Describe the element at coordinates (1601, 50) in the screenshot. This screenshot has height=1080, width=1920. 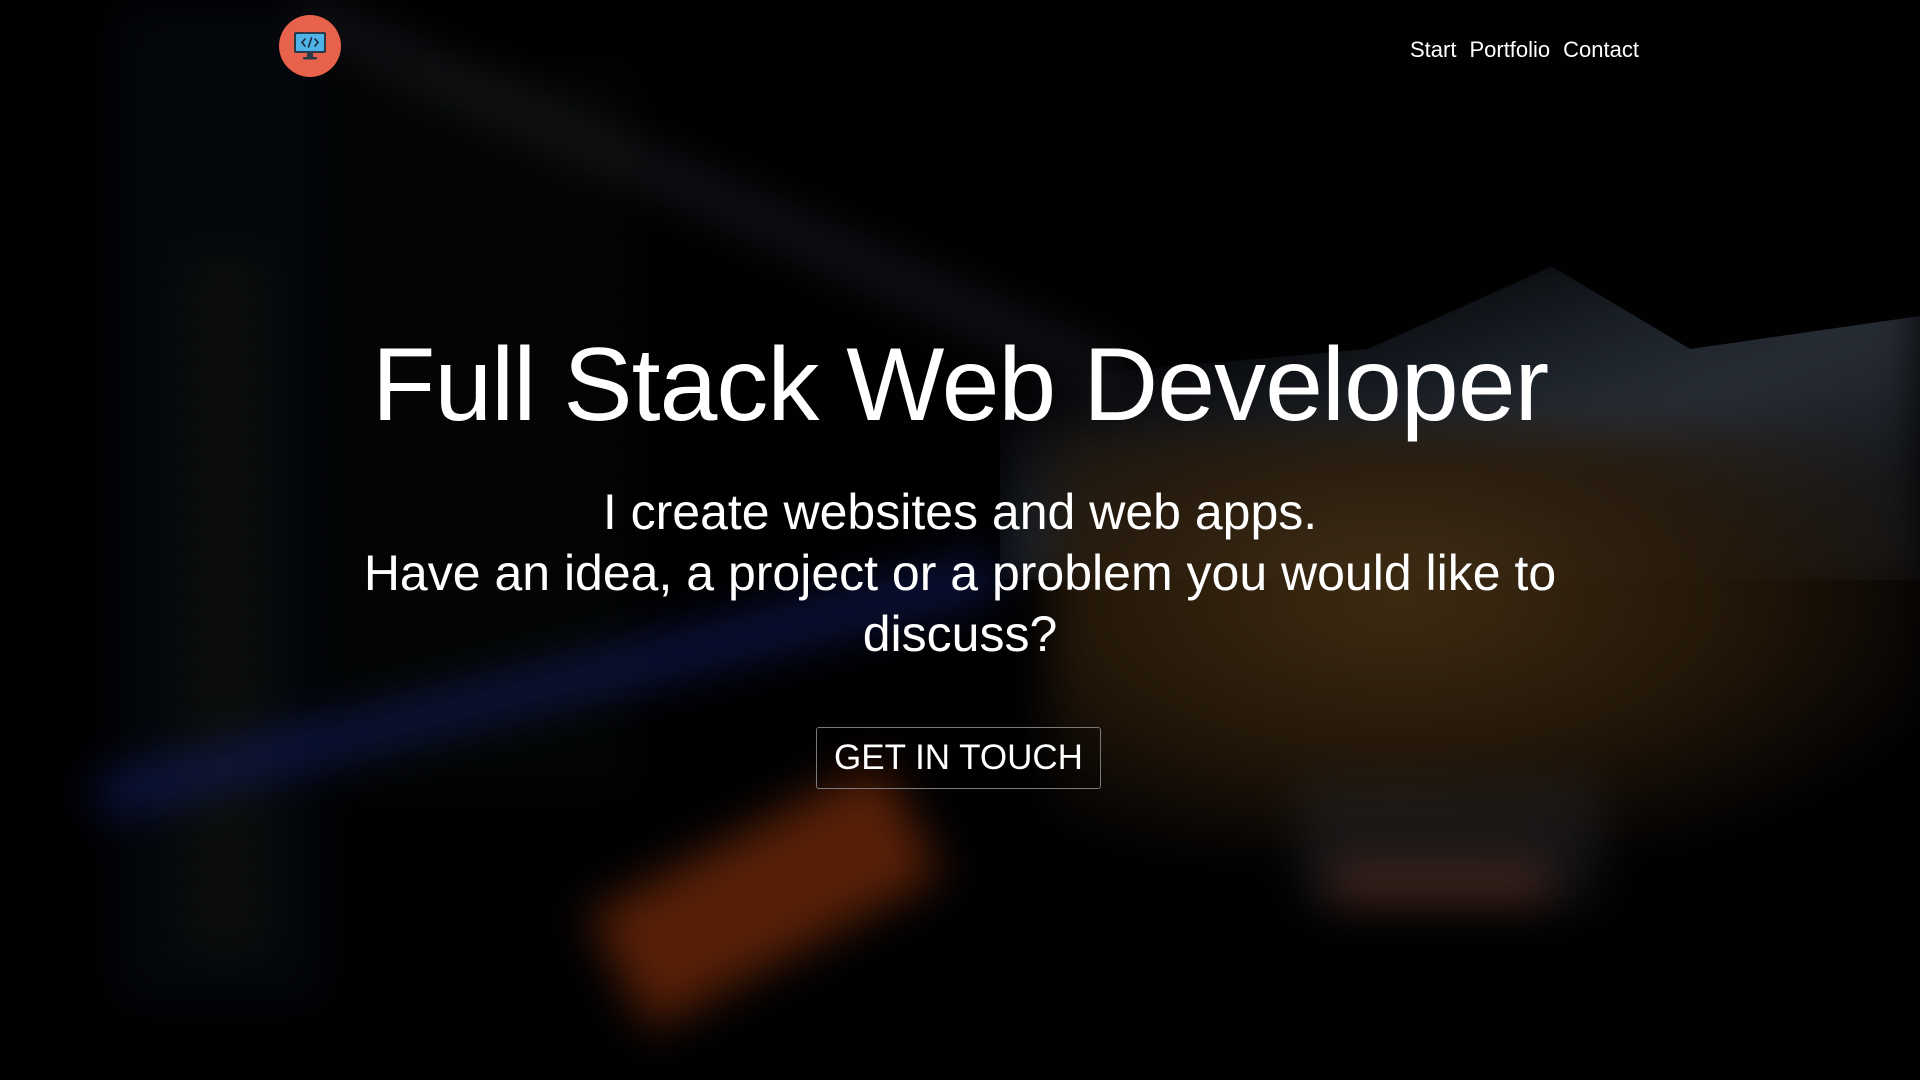
I see `nav-contact-link: Contact` at that location.